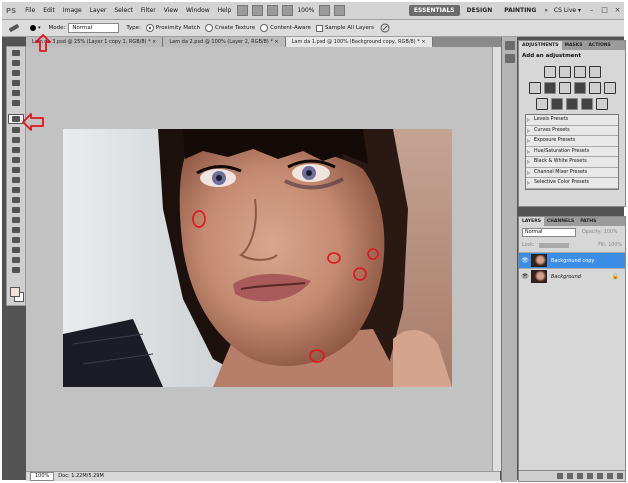 The height and width of the screenshot is (483, 628). What do you see at coordinates (509, 45) in the screenshot?
I see `history-panel-icon` at bounding box center [509, 45].